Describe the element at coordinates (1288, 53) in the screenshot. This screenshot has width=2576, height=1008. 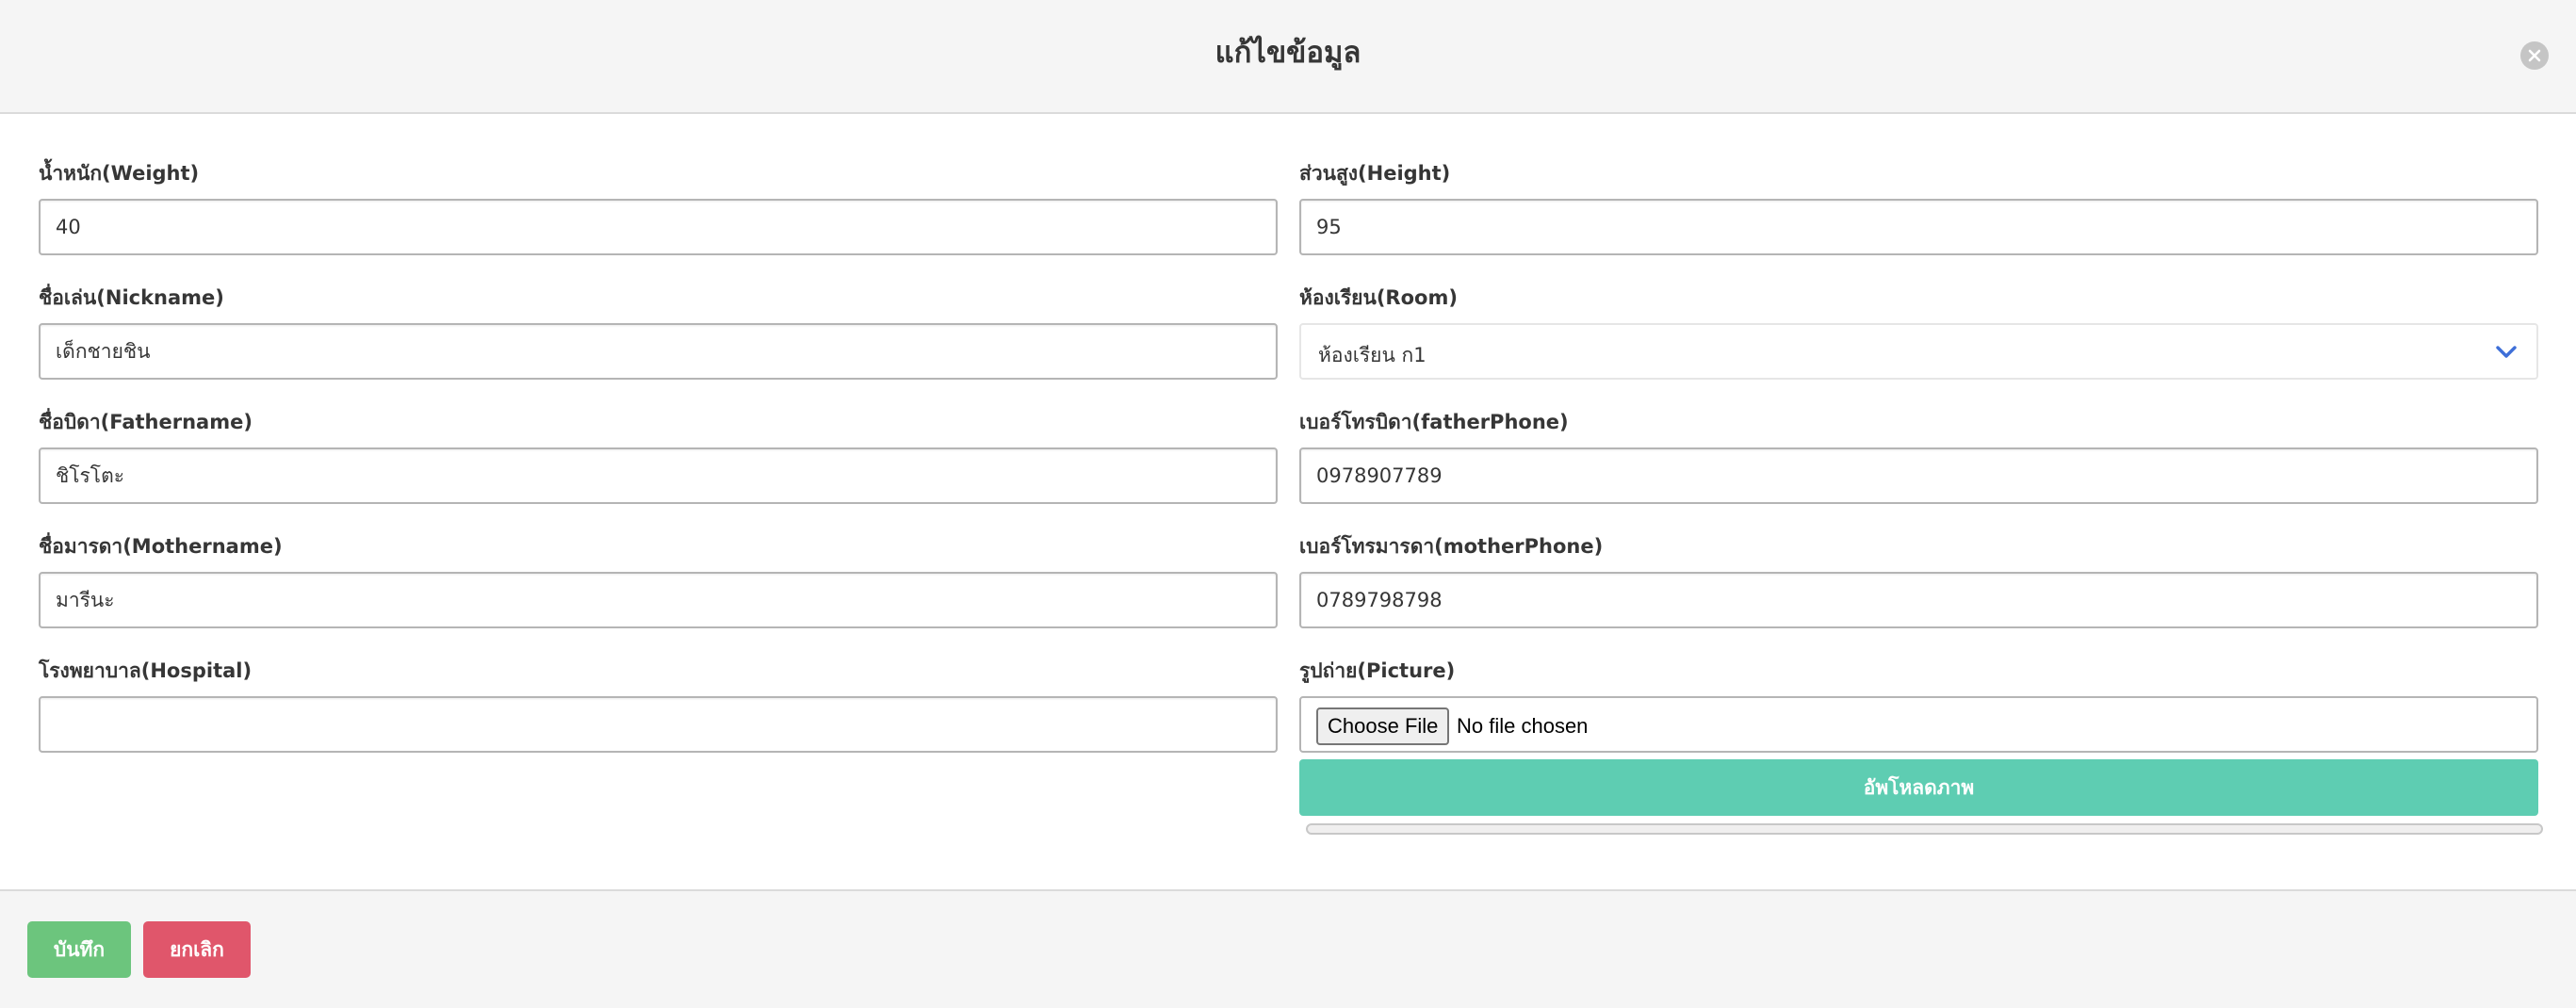
I see `dialog-title: แก้ไขข้อมูล` at that location.